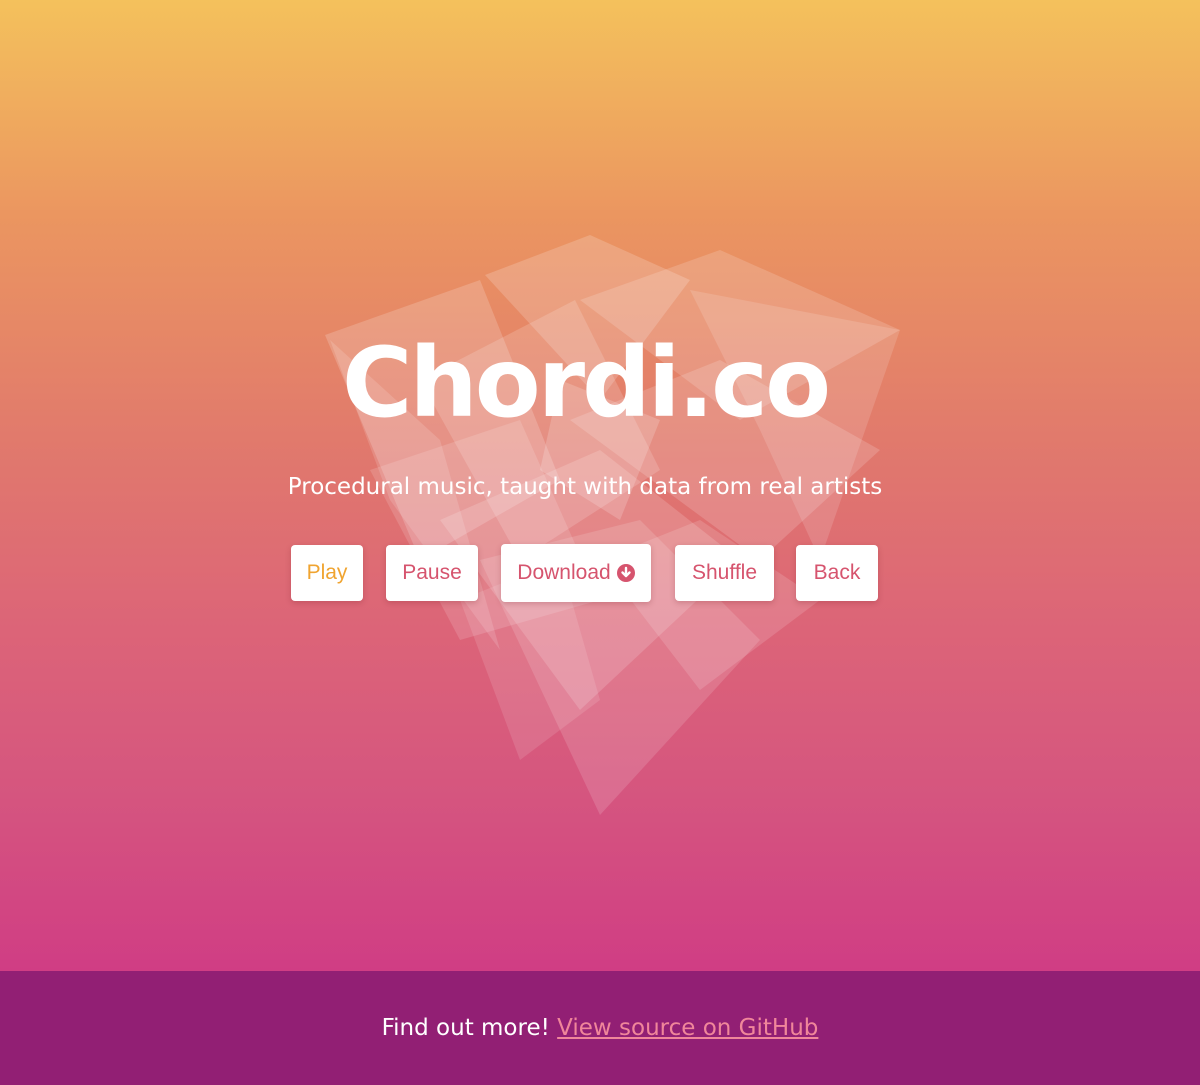 The height and width of the screenshot is (1085, 1200). I want to click on download-button: Download, so click(576, 573).